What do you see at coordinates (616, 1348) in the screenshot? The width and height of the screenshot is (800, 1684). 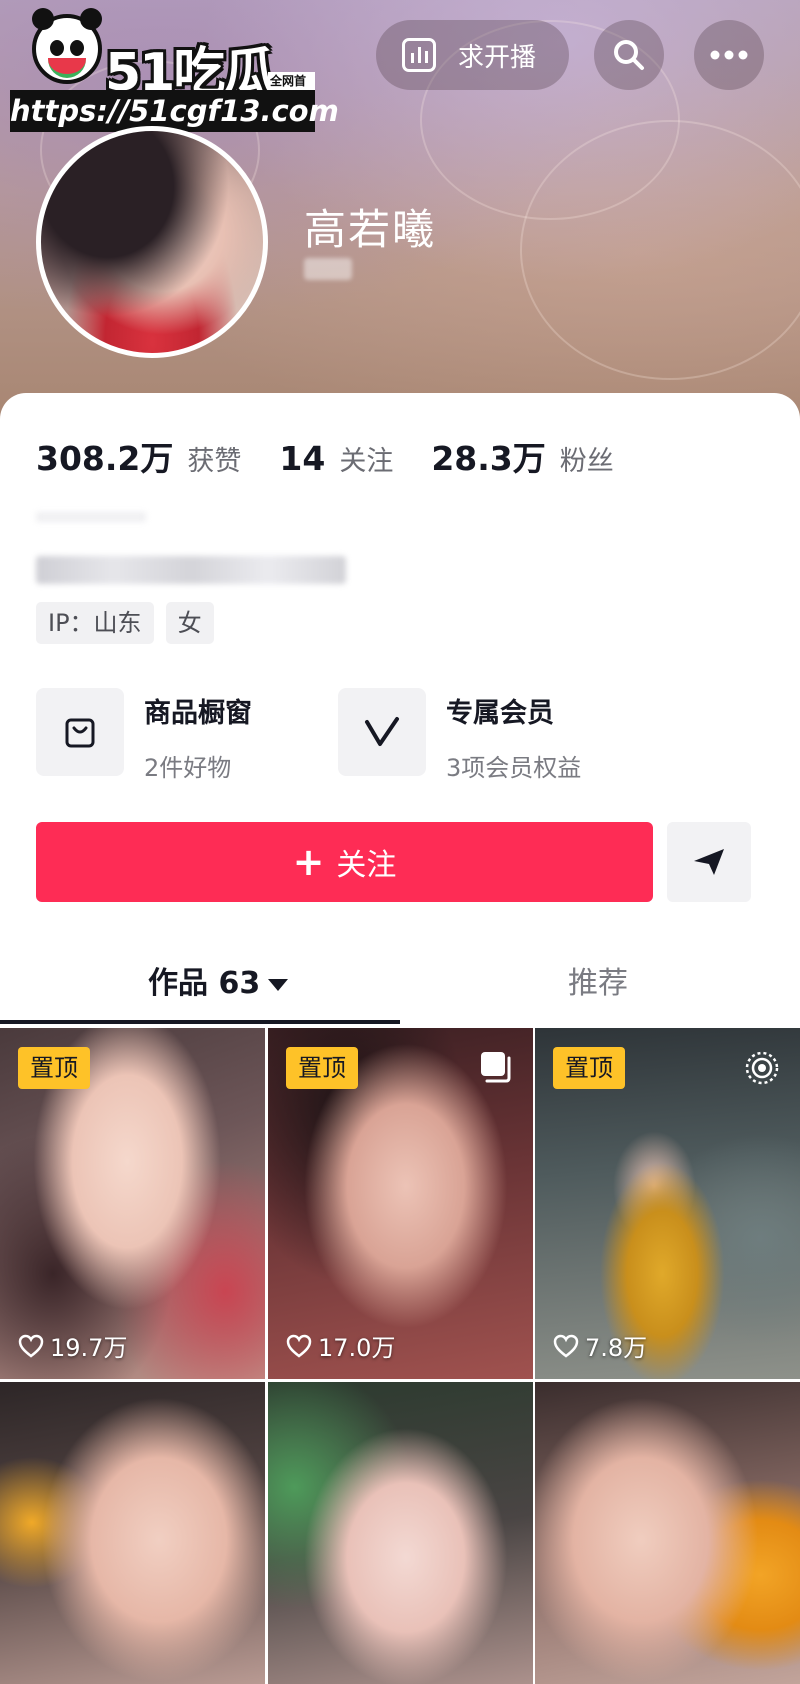 I see `like-count-value: 7.8万` at bounding box center [616, 1348].